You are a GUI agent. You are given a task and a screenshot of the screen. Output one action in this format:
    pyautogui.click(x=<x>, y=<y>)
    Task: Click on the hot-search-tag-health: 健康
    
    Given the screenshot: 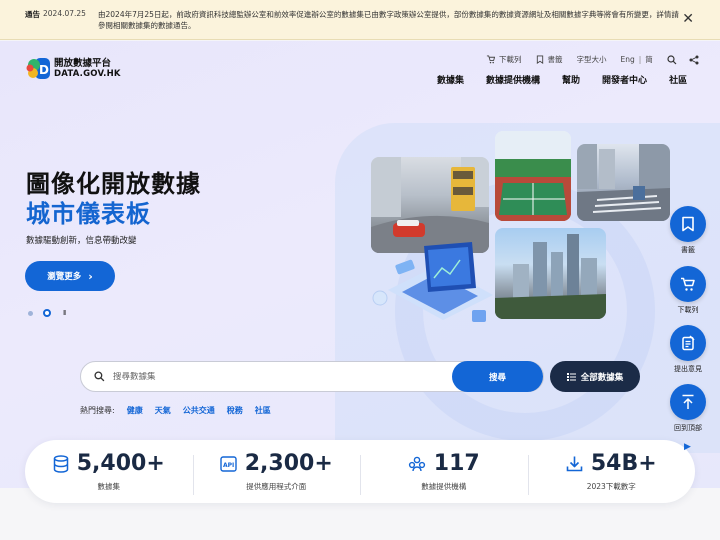 What is the action you would take?
    pyautogui.click(x=135, y=410)
    